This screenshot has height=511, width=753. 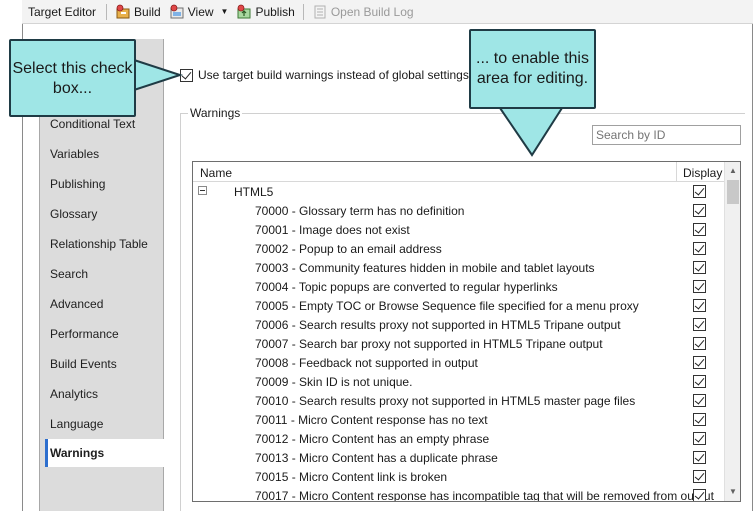 What do you see at coordinates (69, 274) in the screenshot?
I see `sidebar-item-search: Search` at bounding box center [69, 274].